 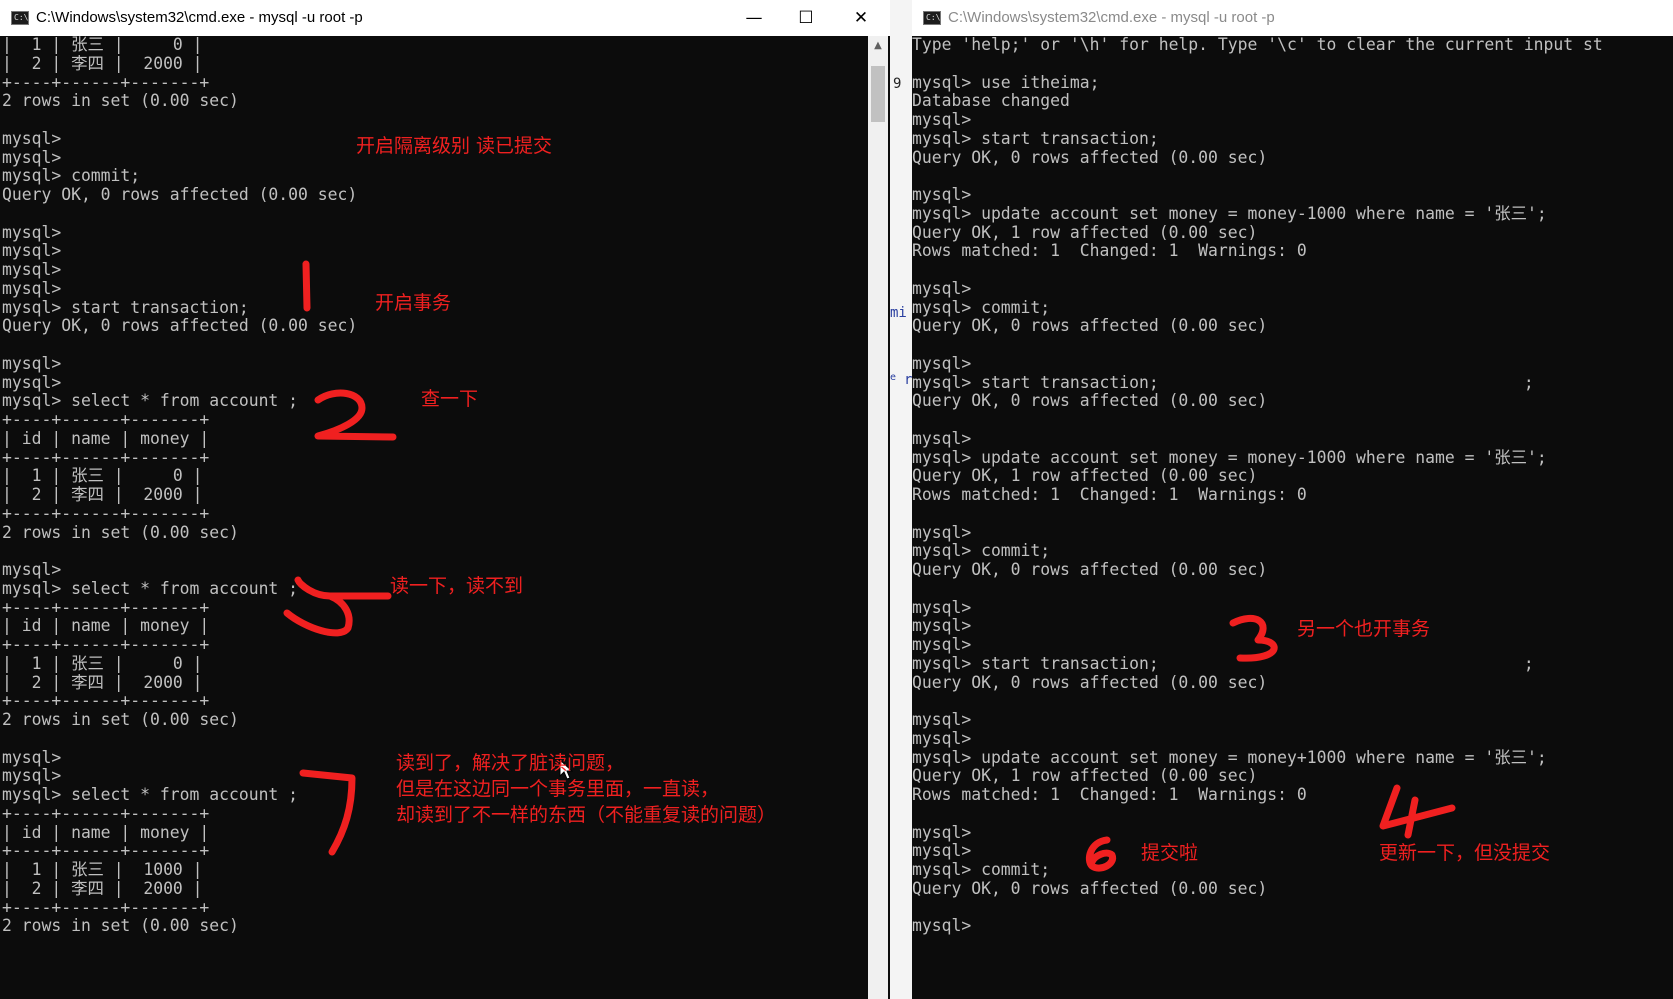 I want to click on right-console-line: mysql> start transaction;, so click(x=1035, y=138).